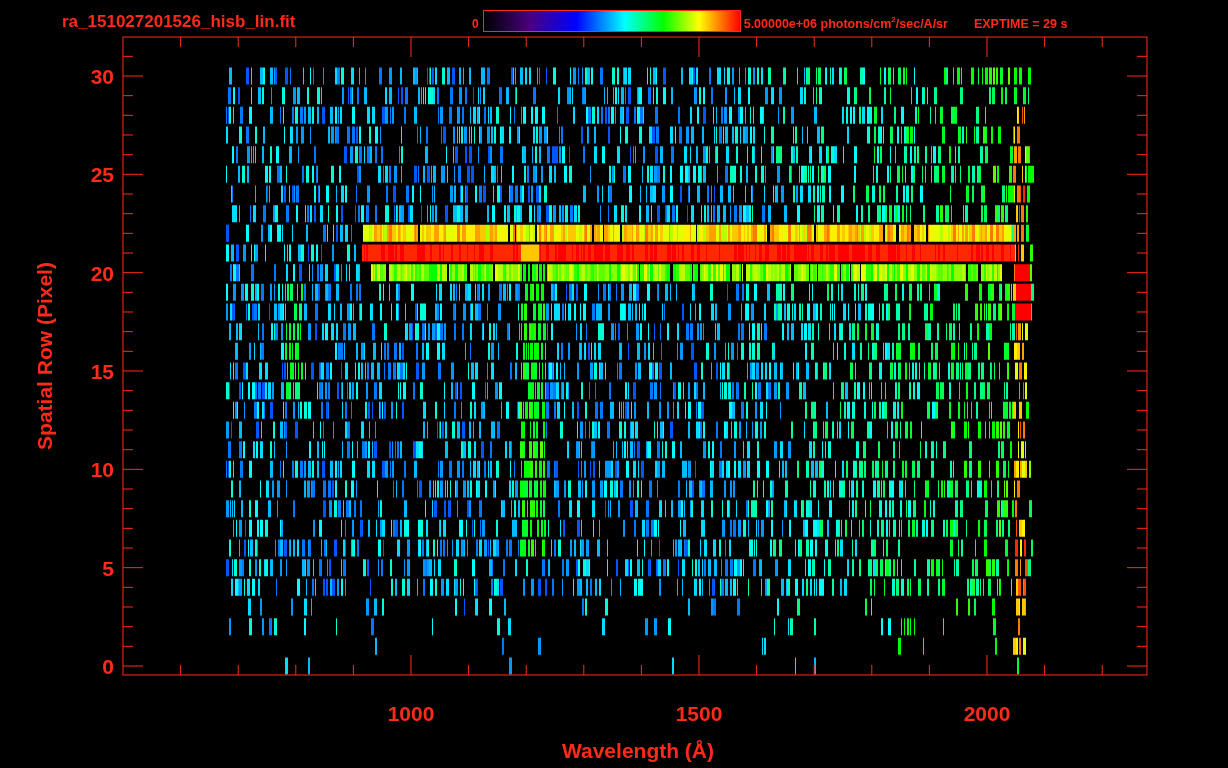 The image size is (1228, 768). I want to click on y-tick-label: 15, so click(102, 371).